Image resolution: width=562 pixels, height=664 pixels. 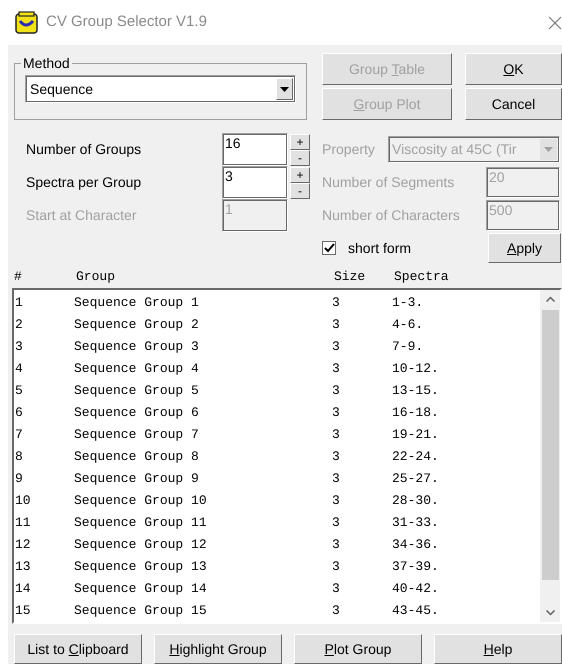 I want to click on button: Plot Group, so click(x=358, y=649).